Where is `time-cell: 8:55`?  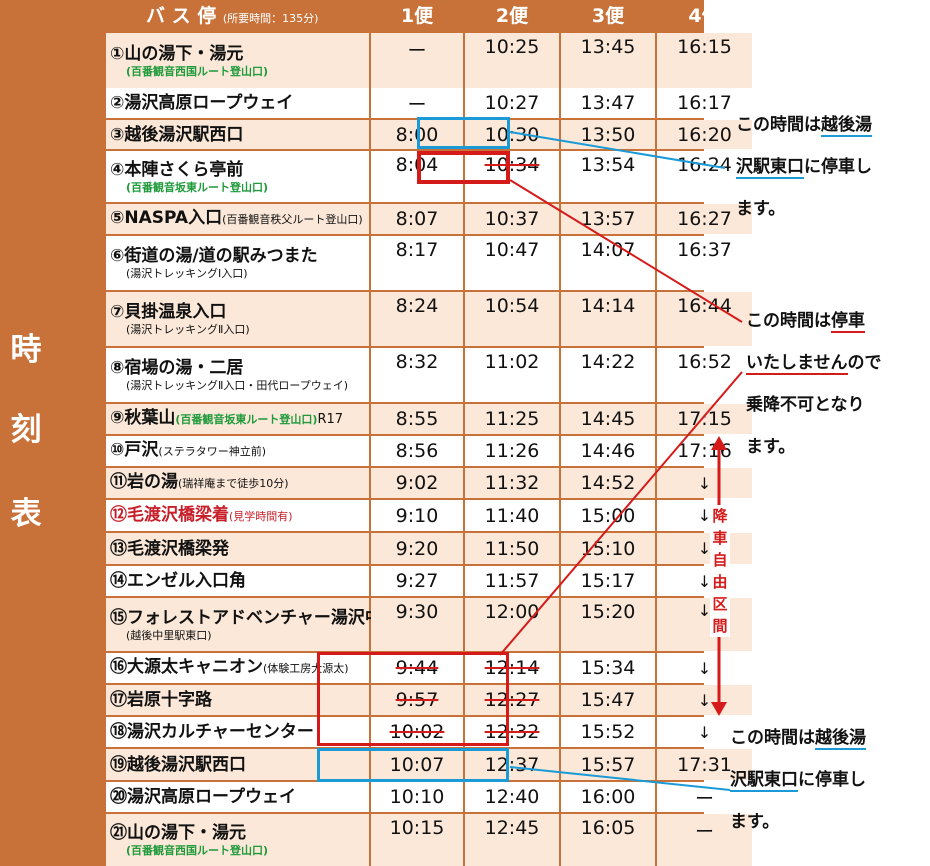
time-cell: 8:55 is located at coordinates (417, 419).